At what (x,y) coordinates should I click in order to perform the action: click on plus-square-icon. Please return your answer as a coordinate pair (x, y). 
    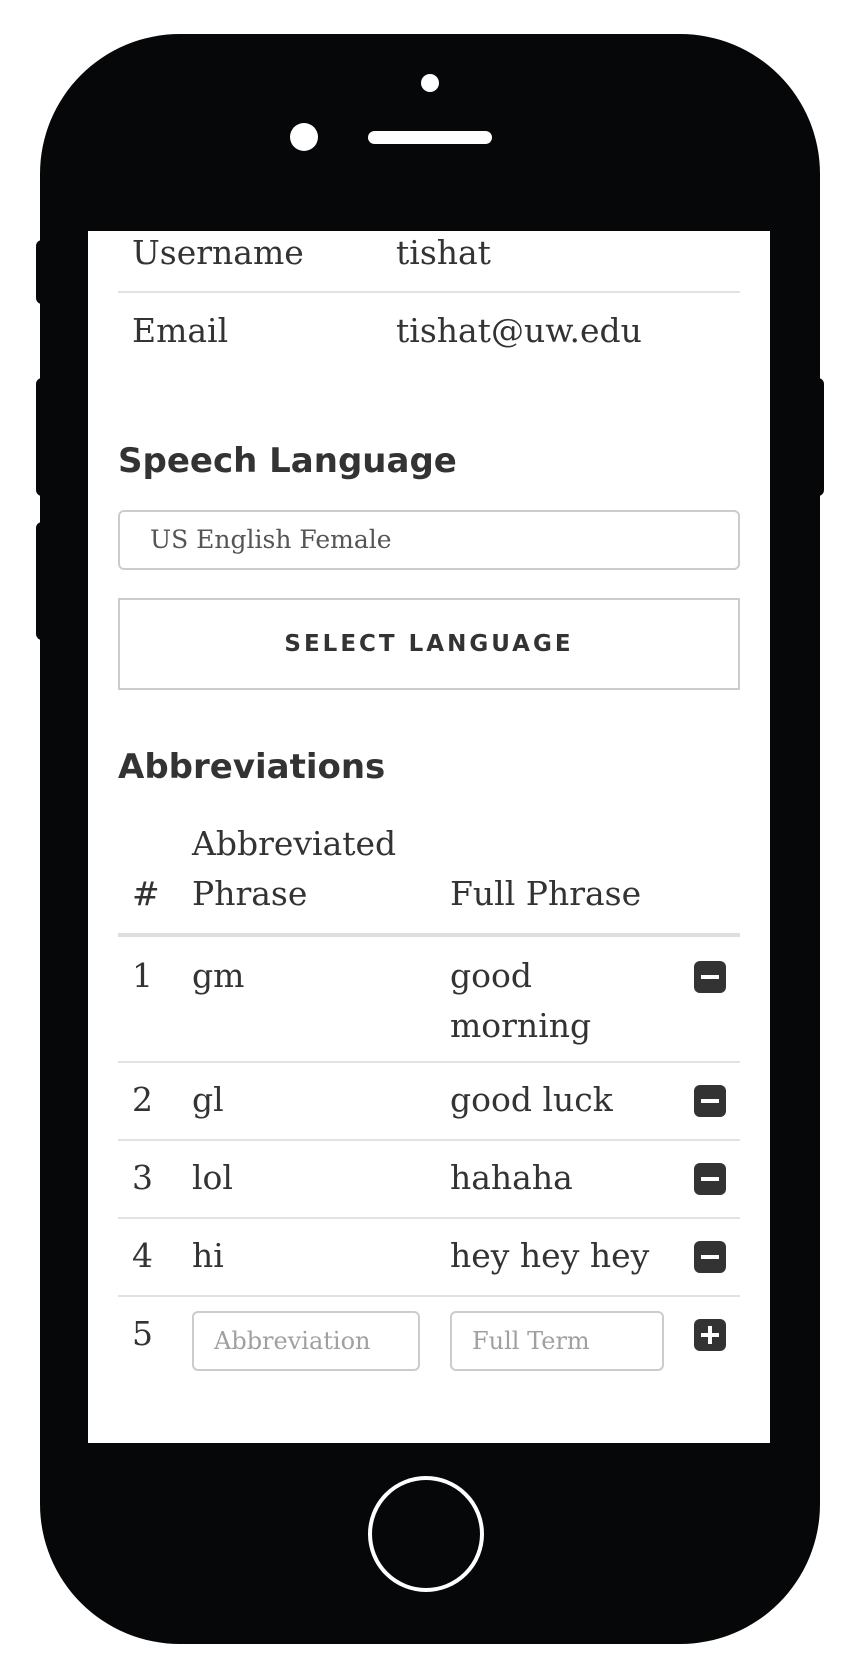
    Looking at the image, I should click on (710, 1335).